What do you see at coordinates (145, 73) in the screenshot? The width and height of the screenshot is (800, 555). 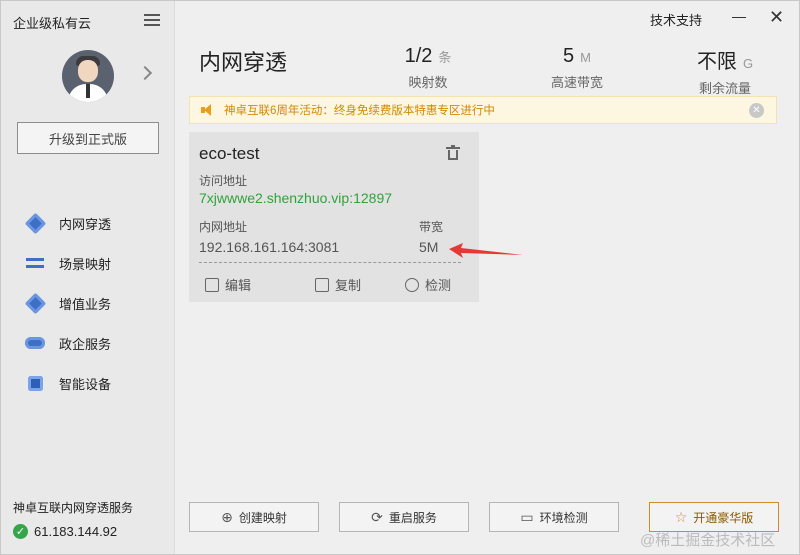 I see `chevron-right-icon` at bounding box center [145, 73].